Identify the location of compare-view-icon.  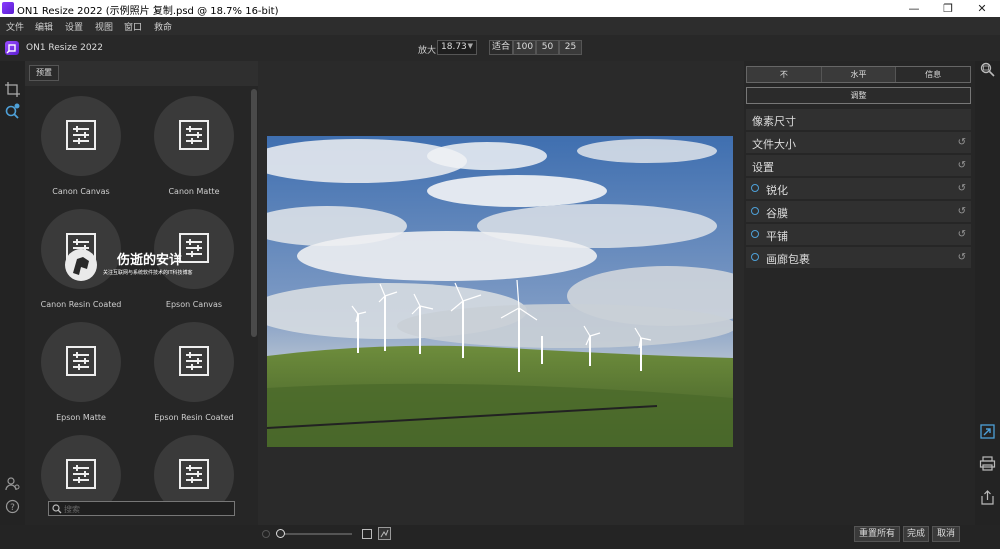
(384, 533).